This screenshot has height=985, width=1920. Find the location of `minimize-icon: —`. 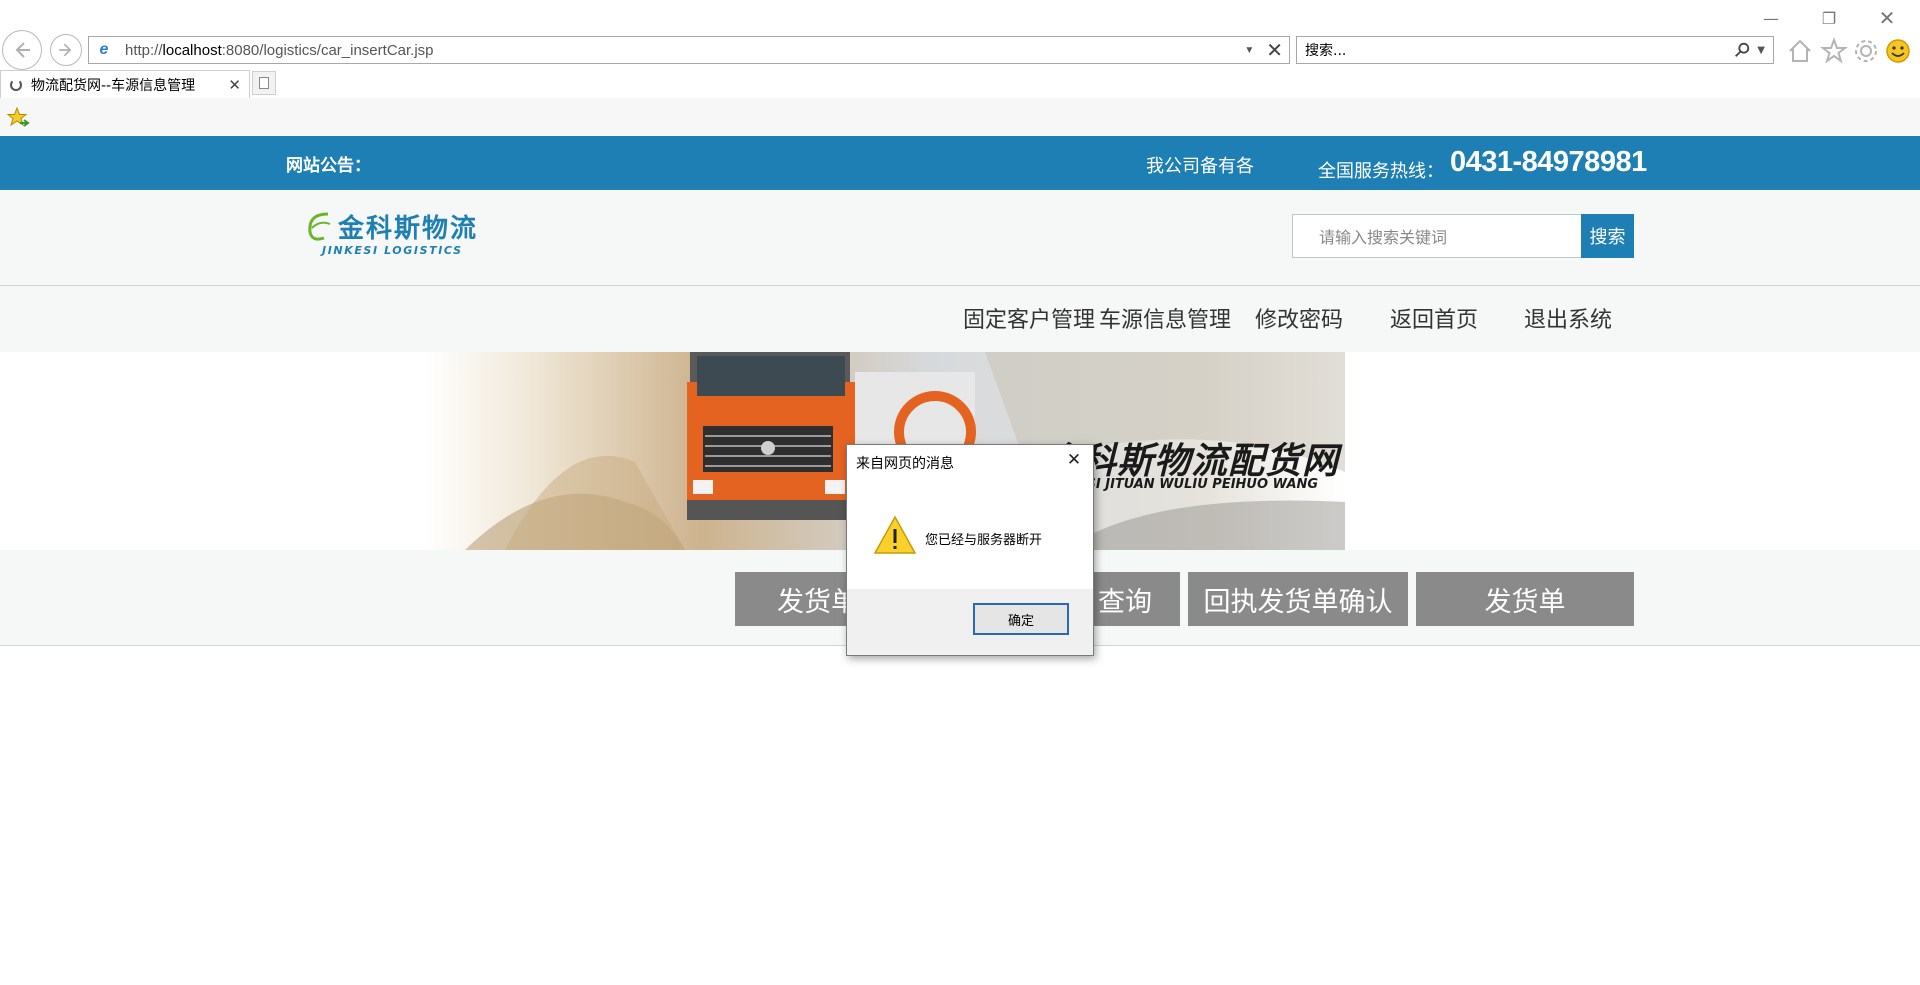

minimize-icon: — is located at coordinates (1771, 18).